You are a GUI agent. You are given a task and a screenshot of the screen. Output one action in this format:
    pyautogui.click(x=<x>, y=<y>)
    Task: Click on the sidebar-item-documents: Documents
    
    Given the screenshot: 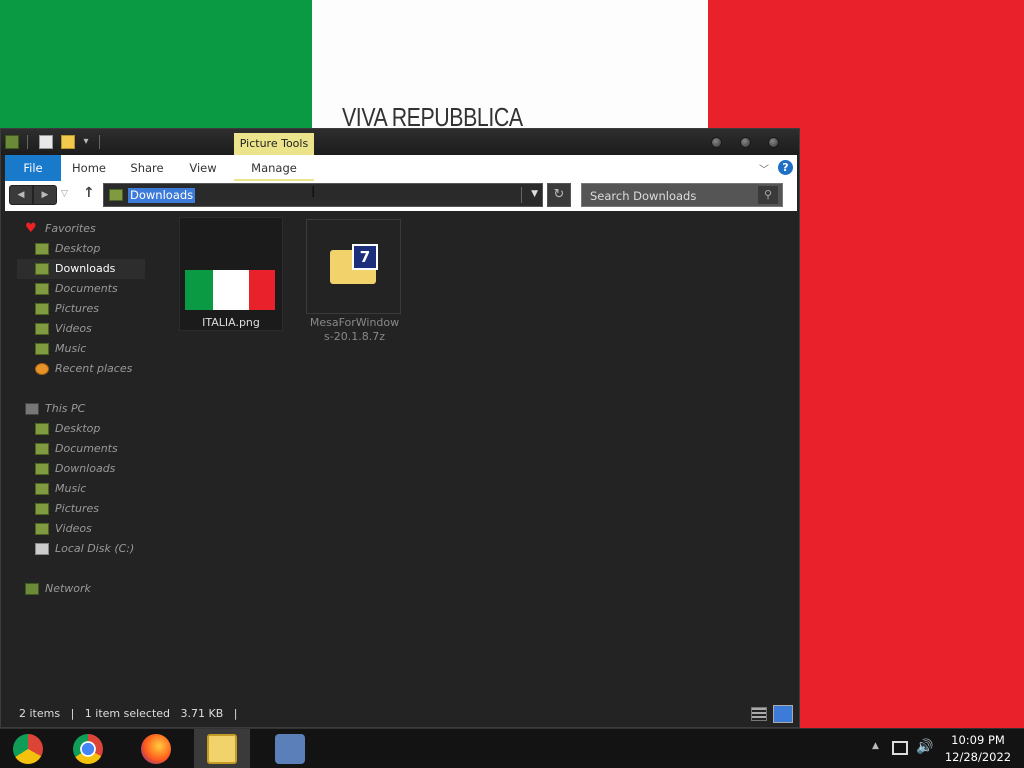 What is the action you would take?
    pyautogui.click(x=76, y=289)
    